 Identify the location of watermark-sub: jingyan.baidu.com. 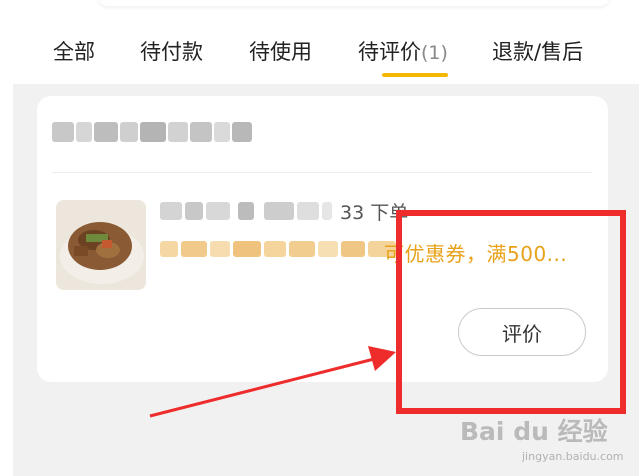
(573, 456).